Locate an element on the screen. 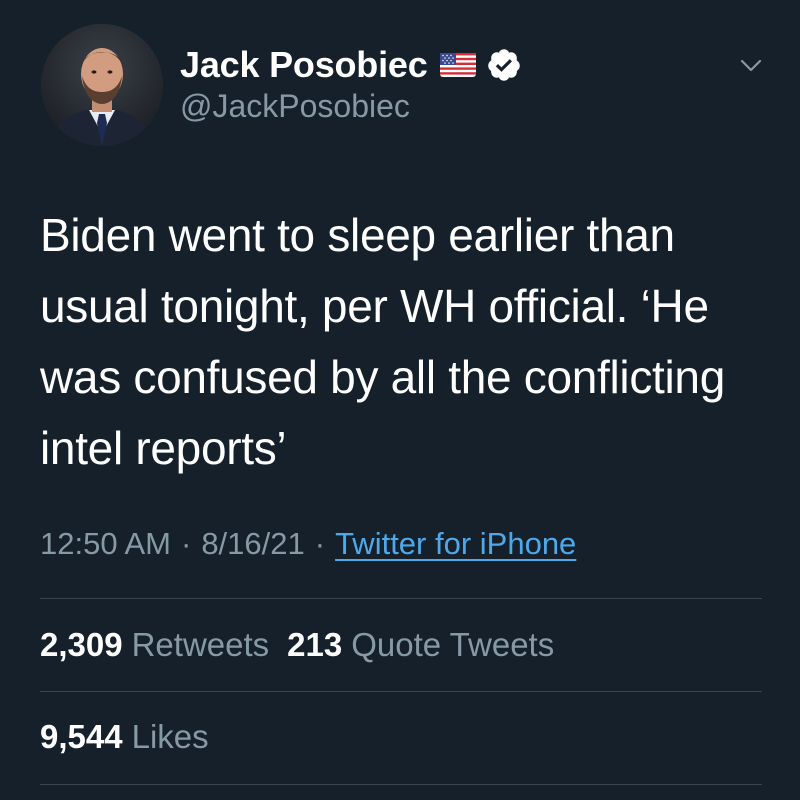 Image resolution: width=800 pixels, height=800 pixels. author-handle: @JackPosobiec is located at coordinates (295, 106).